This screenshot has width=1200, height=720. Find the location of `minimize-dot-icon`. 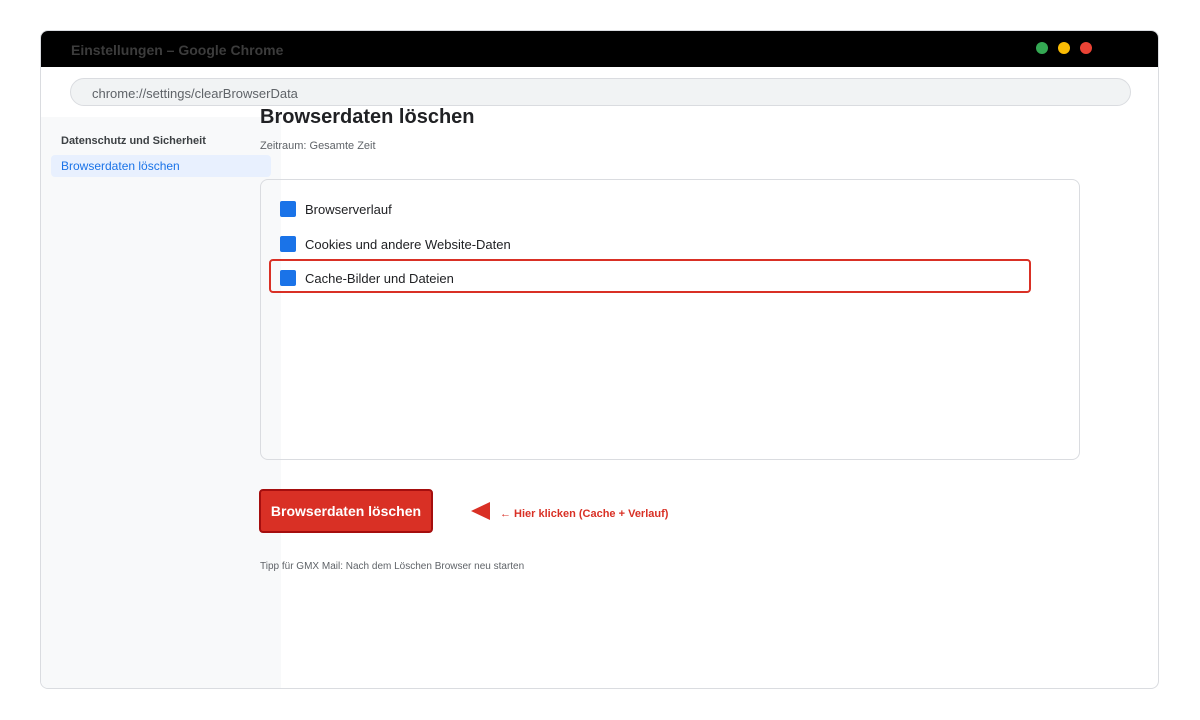

minimize-dot-icon is located at coordinates (1042, 48).